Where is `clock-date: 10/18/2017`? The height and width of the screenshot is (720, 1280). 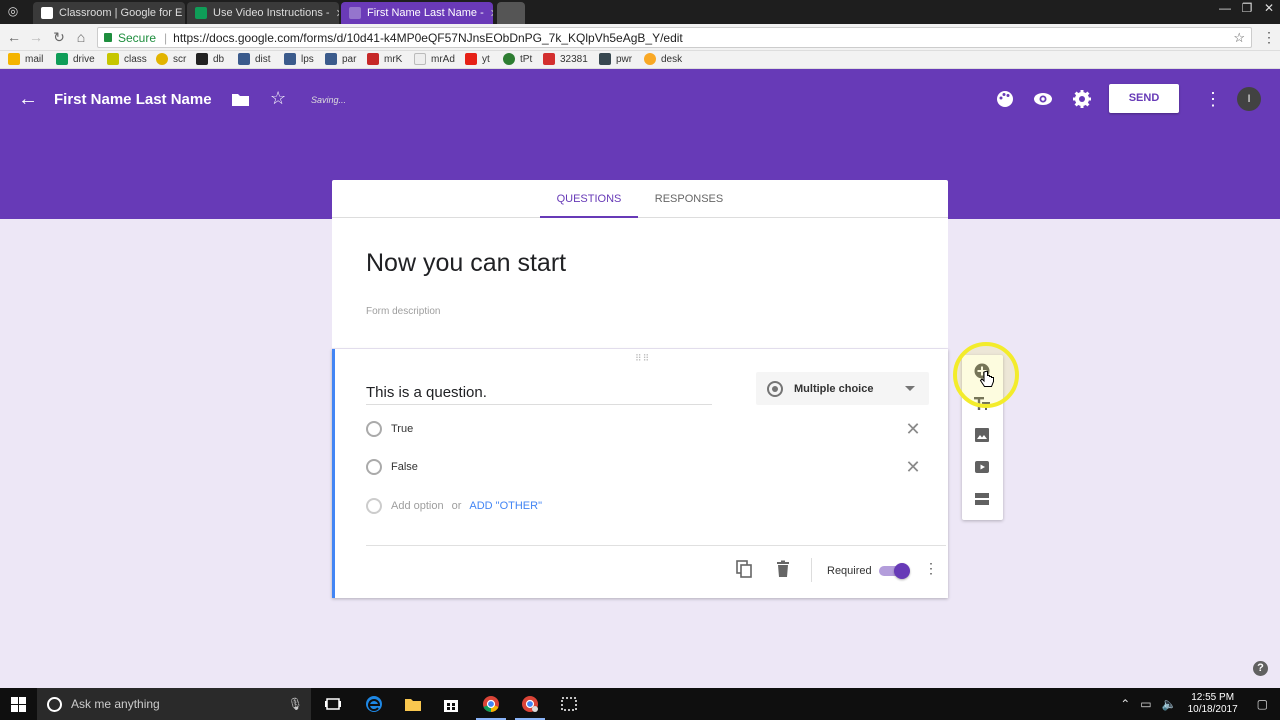
clock-date: 10/18/2017 is located at coordinates (1212, 709).